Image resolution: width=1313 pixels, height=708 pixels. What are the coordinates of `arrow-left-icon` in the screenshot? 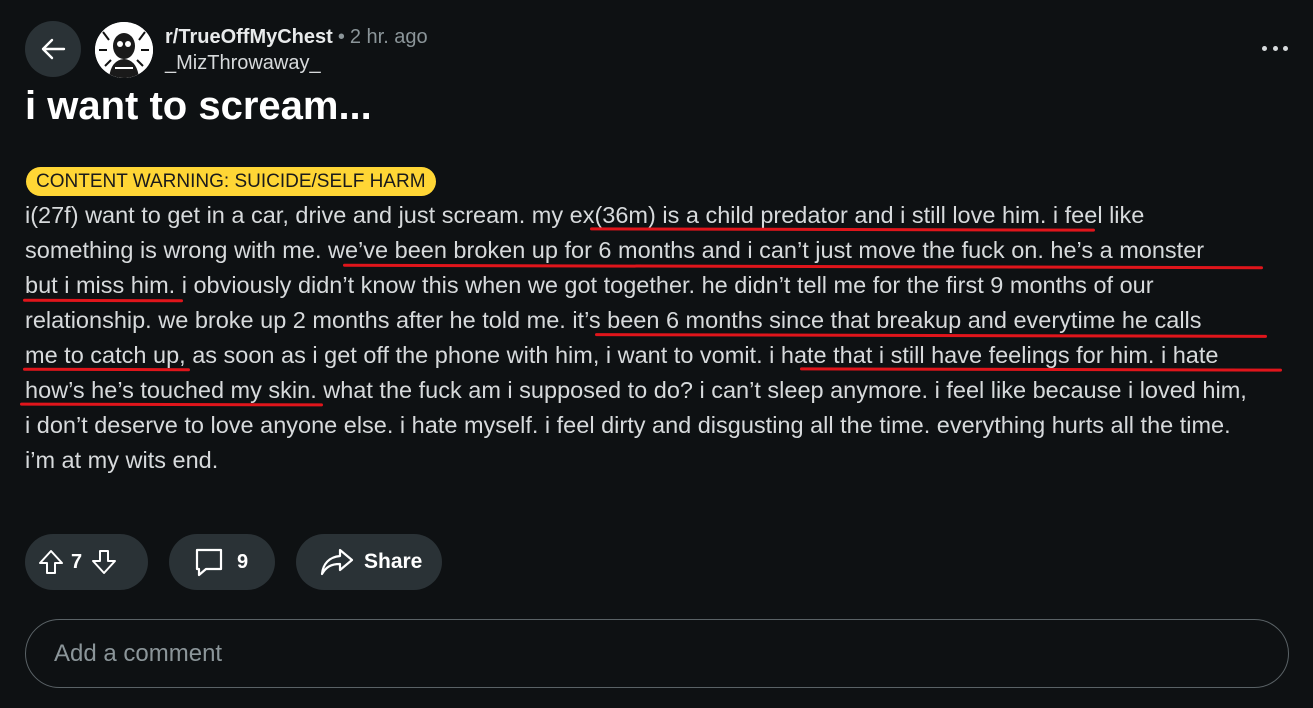 It's located at (53, 49).